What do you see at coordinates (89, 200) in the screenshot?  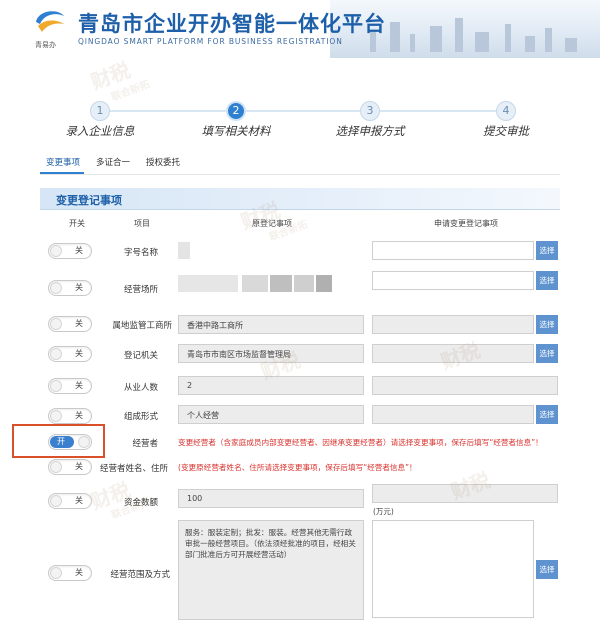 I see `section-title: 变更登记事项` at bounding box center [89, 200].